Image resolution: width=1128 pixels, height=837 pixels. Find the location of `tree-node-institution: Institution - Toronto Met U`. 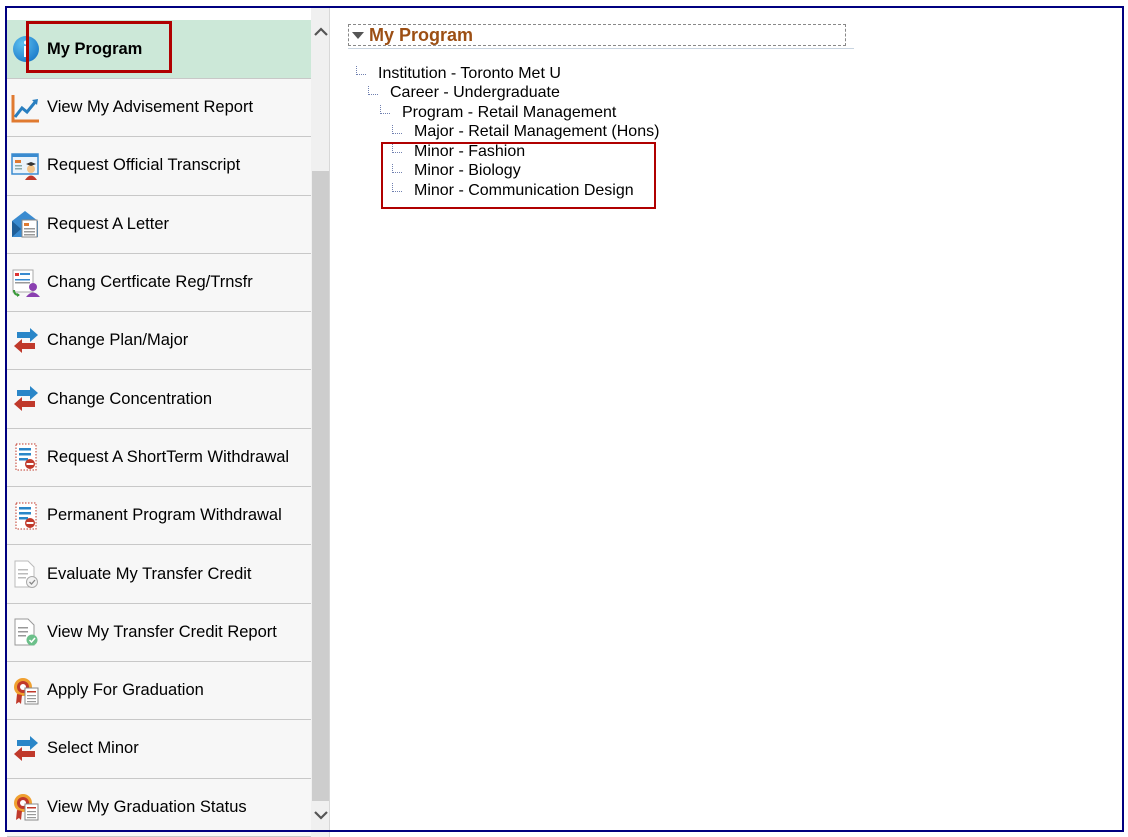

tree-node-institution: Institution - Toronto Met U is located at coordinates (507, 74).